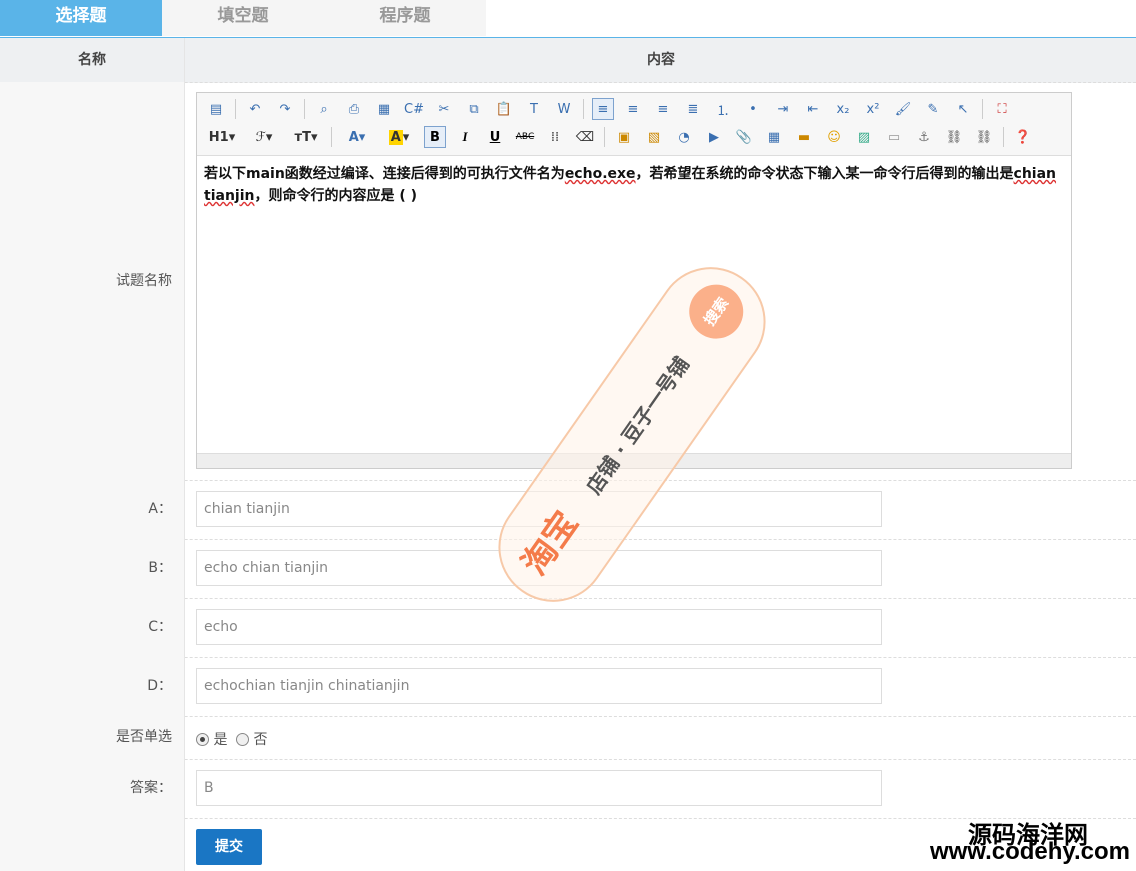 Image resolution: width=1136 pixels, height=871 pixels. Describe the element at coordinates (384, 109) in the screenshot. I see `template-icon: ▦` at that location.